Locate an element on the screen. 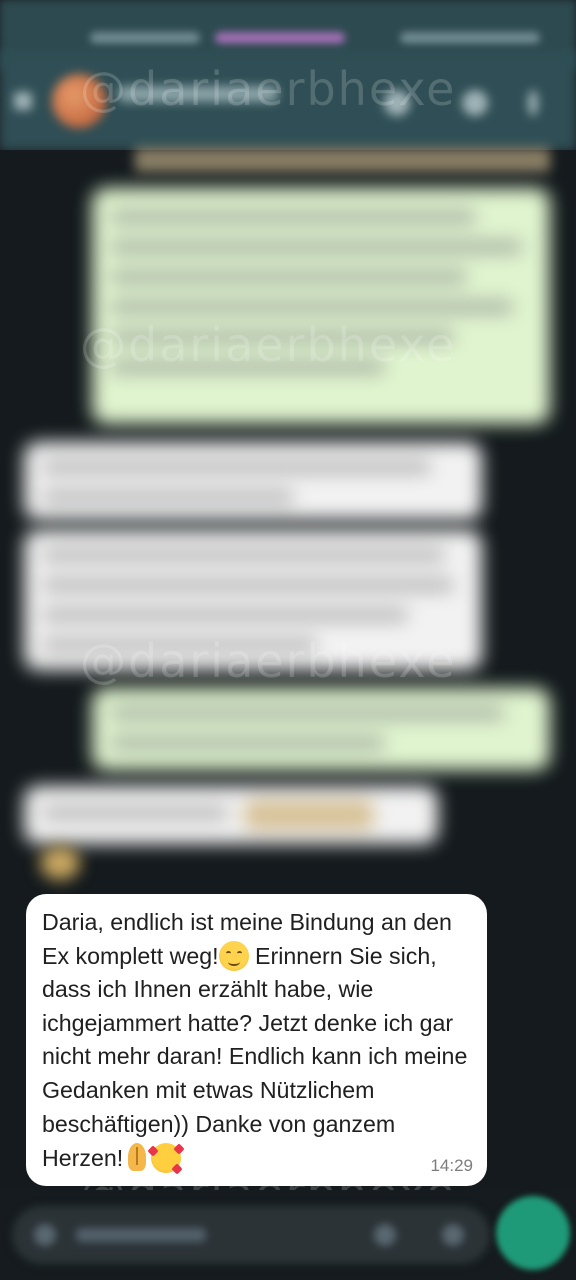  blurred-image-strip is located at coordinates (342, 160).